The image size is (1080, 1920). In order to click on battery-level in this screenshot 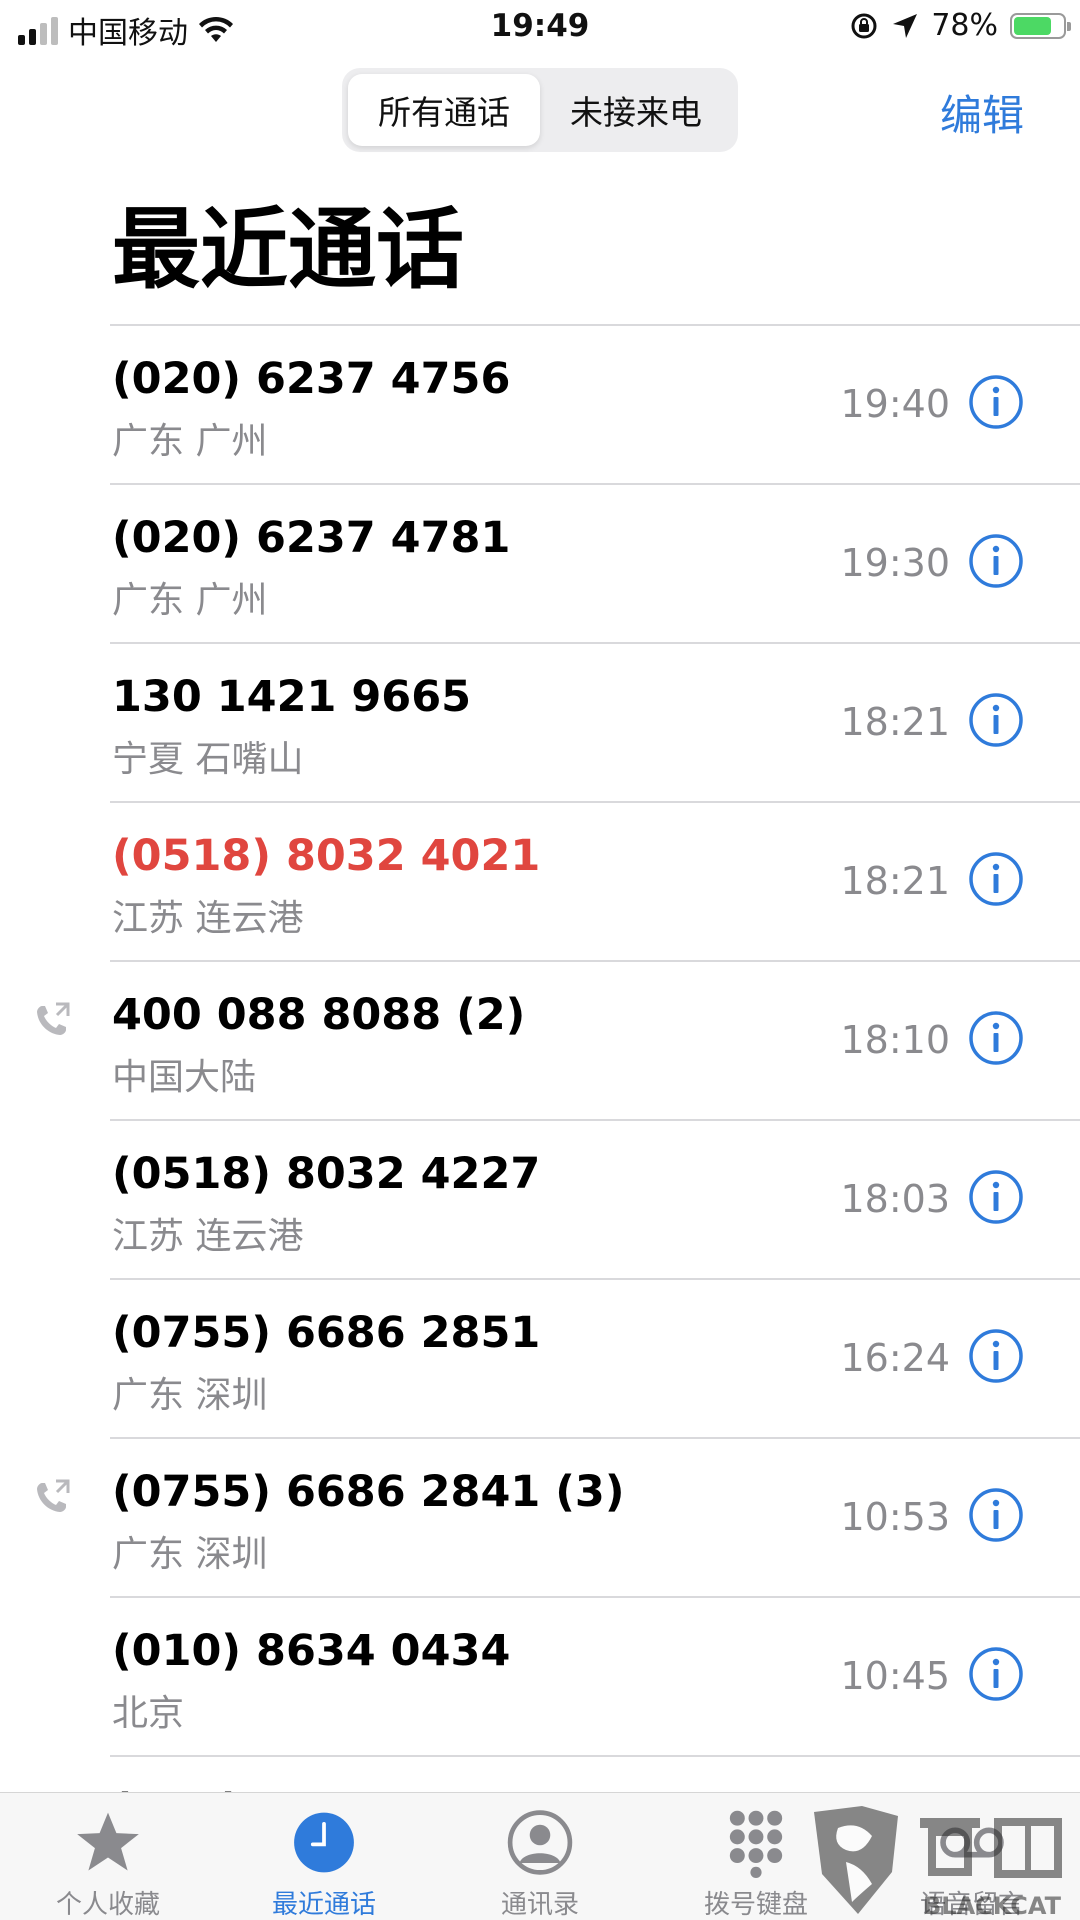, I will do `click(1033, 25)`.